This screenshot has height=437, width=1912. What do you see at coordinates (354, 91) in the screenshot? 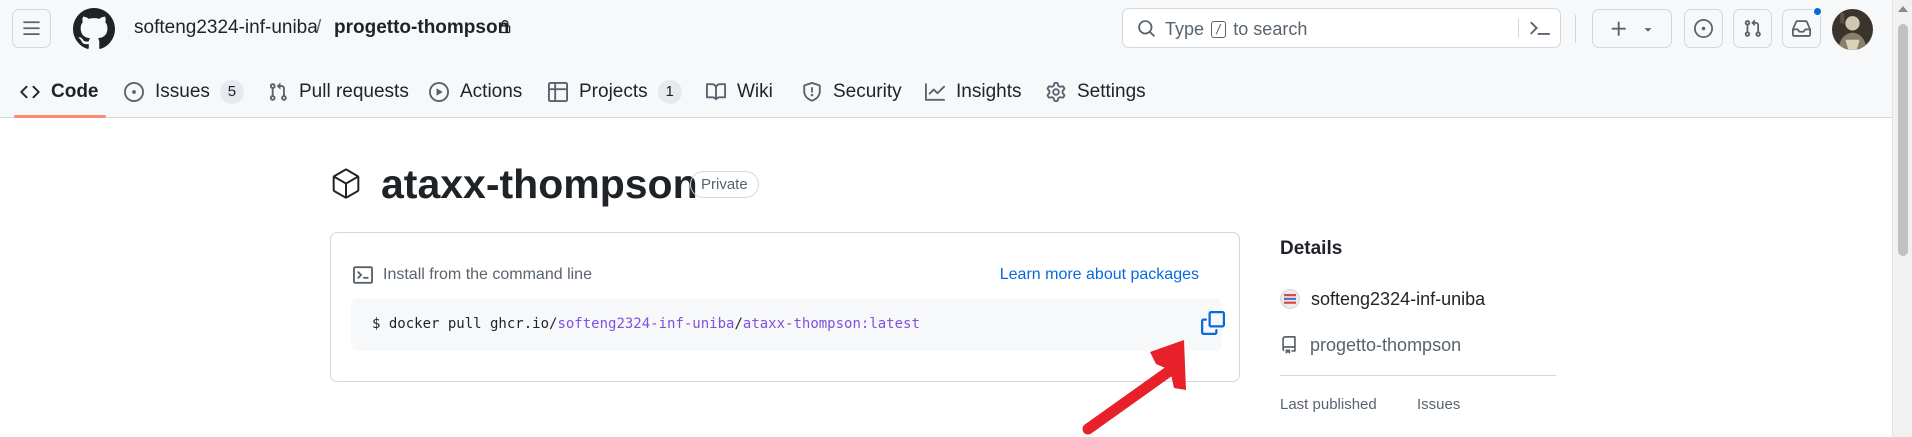
I see `tab-pull-requests-label: Pull requests` at bounding box center [354, 91].